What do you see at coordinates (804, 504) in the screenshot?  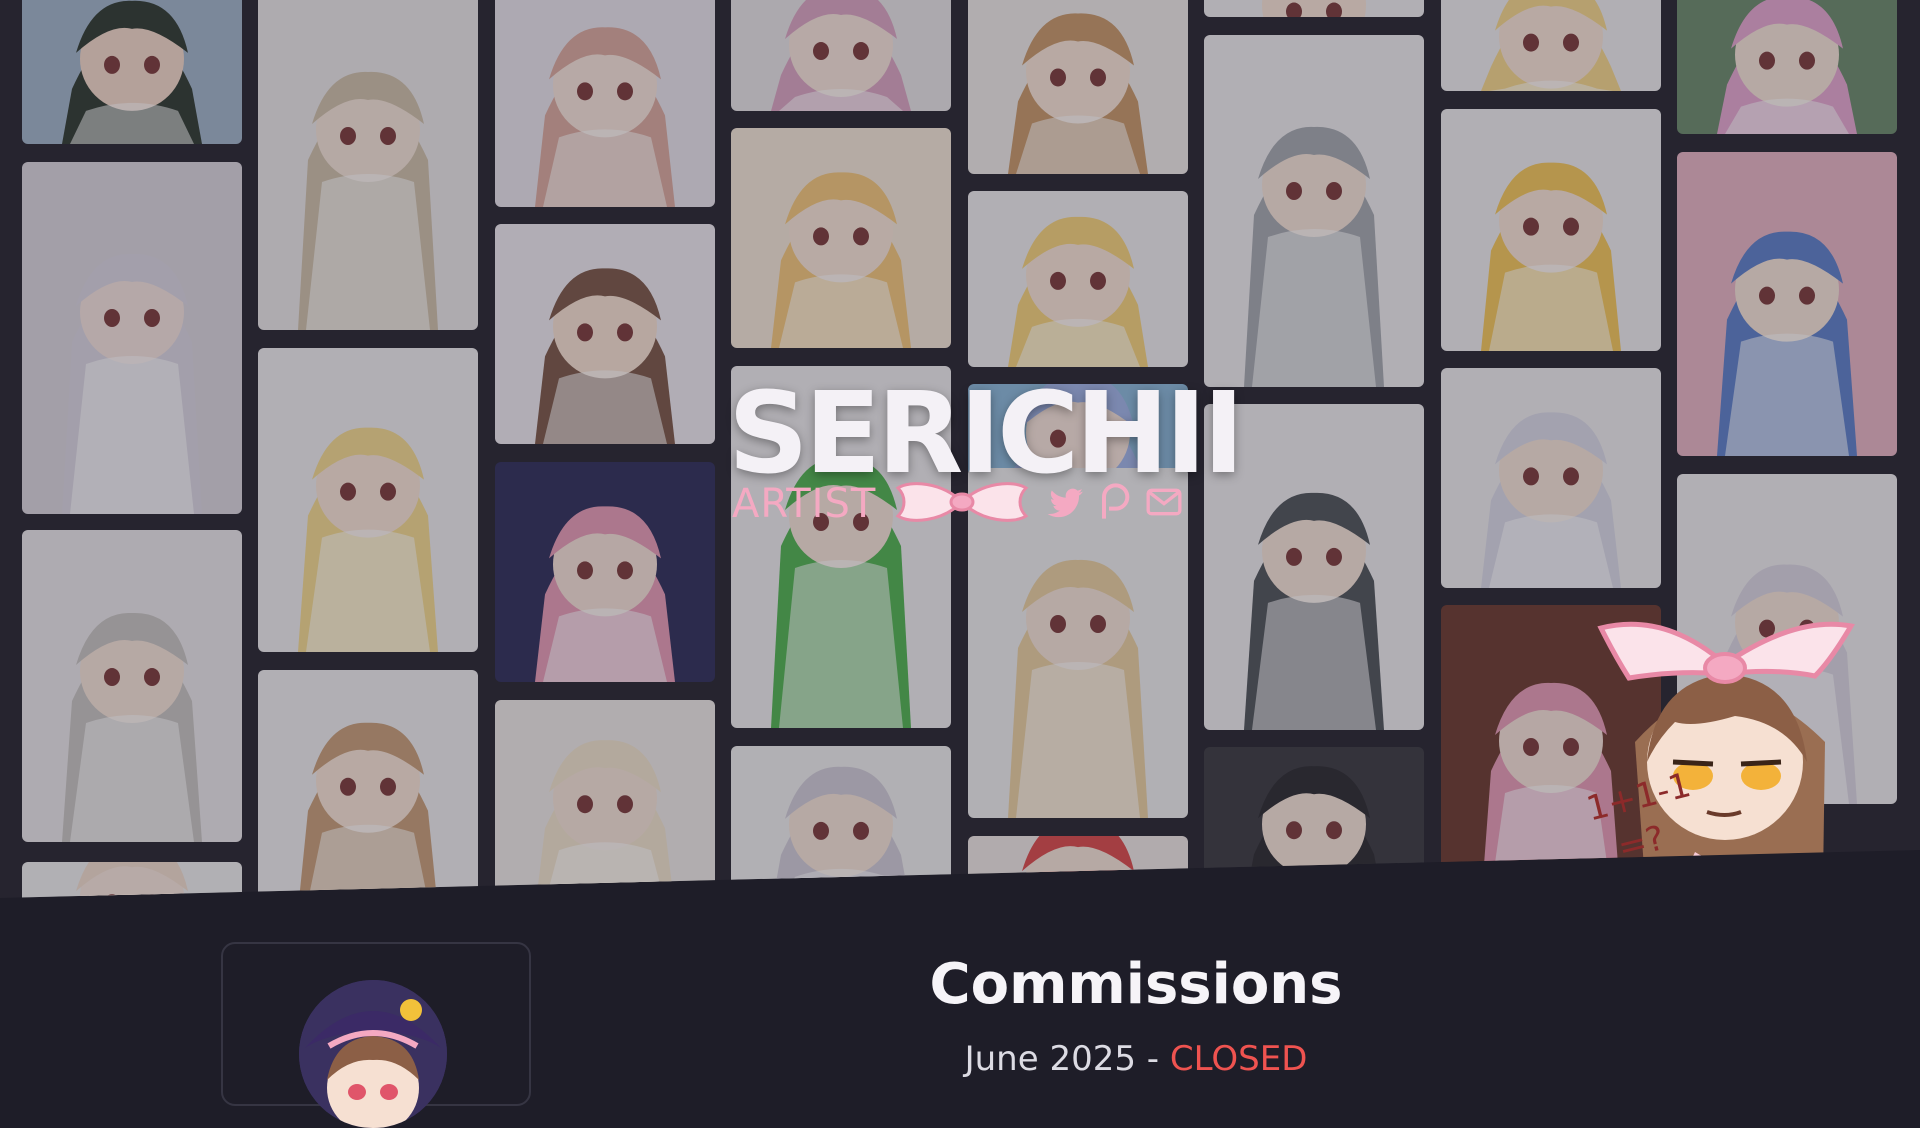 I see `brand-role: ARTIST` at bounding box center [804, 504].